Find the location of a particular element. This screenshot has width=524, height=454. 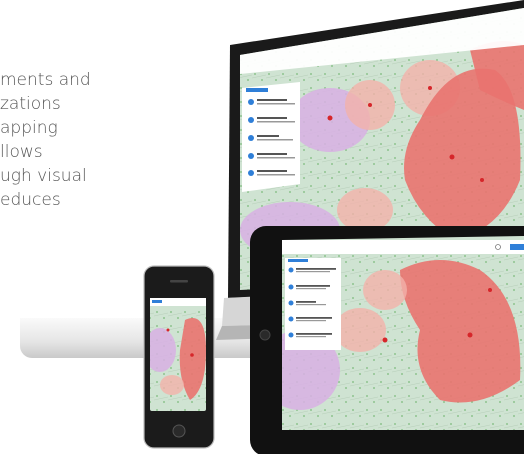

tablet-action-button is located at coordinates (517, 247).